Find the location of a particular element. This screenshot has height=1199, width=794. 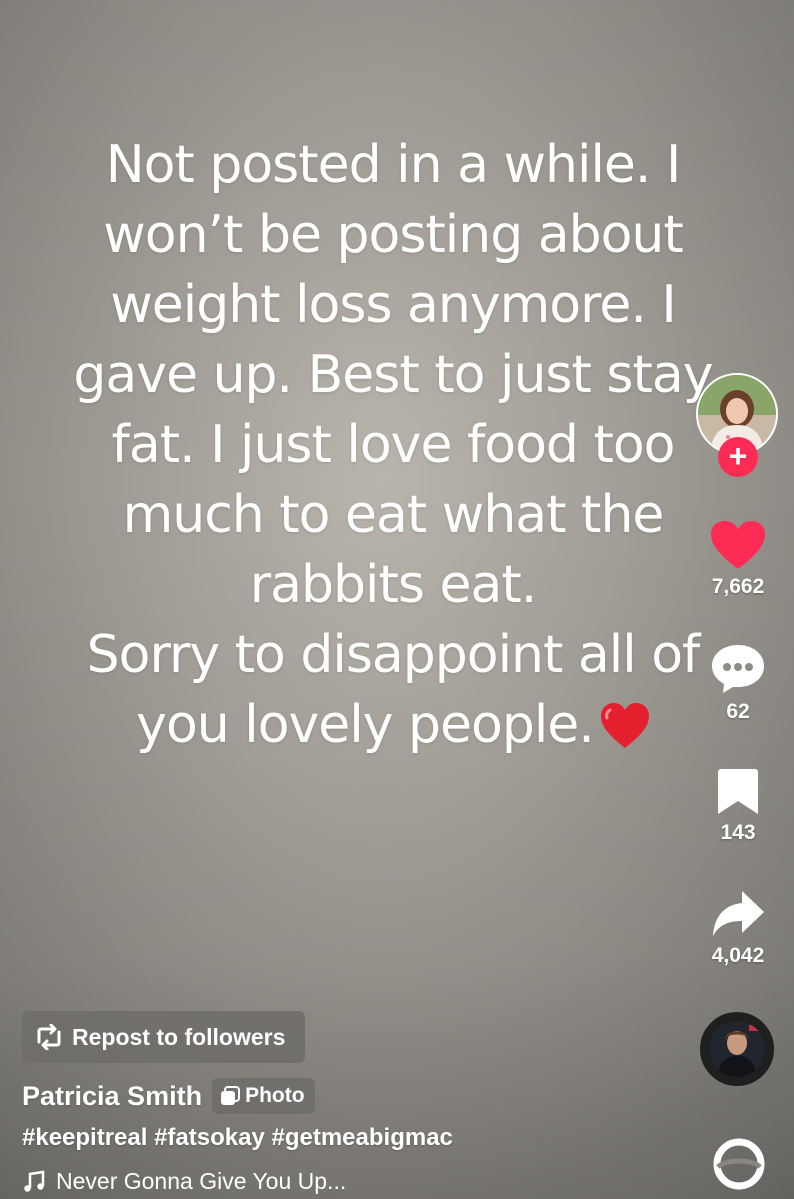

post-text-line-last: you lovely people. is located at coordinates (393, 725).